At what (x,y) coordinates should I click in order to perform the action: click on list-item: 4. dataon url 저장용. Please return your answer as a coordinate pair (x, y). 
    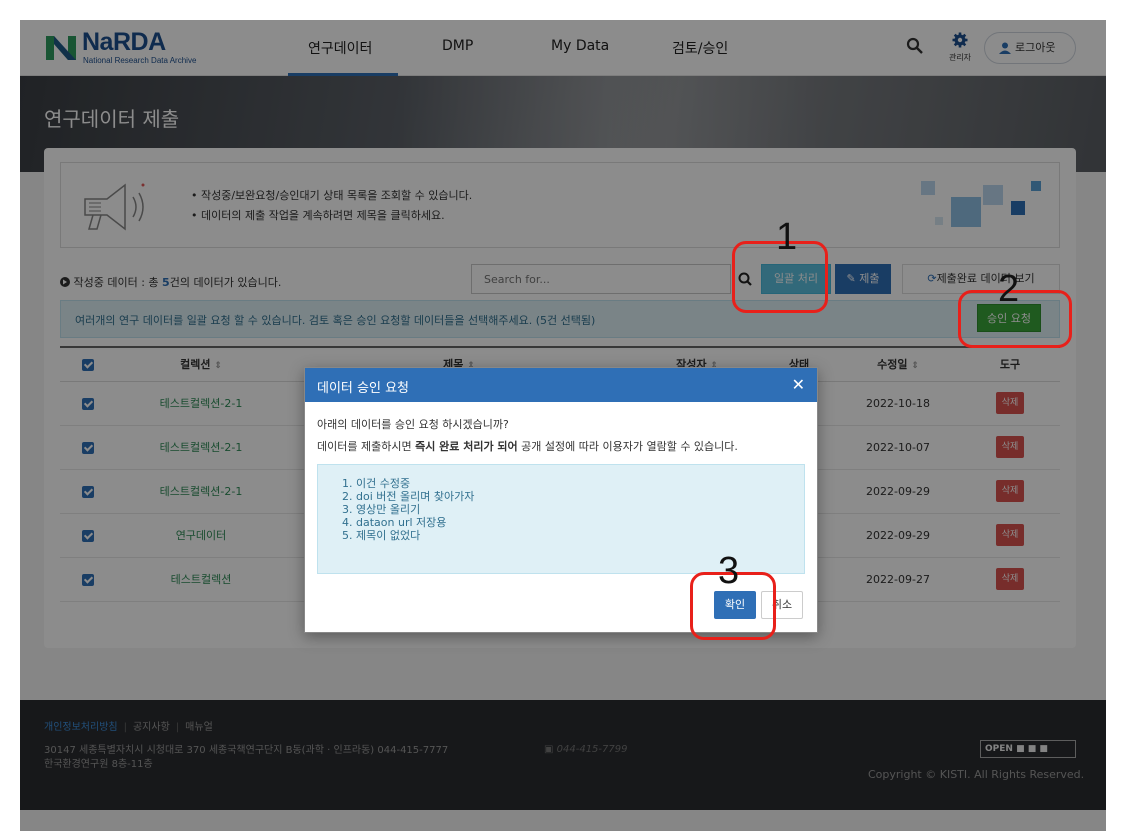
    Looking at the image, I should click on (394, 522).